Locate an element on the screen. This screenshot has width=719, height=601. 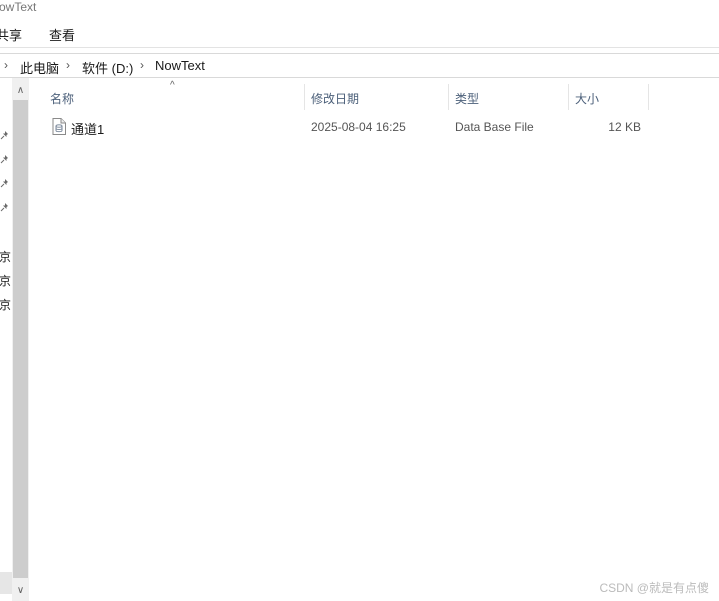
nav-scroll-corner is located at coordinates (6, 583).